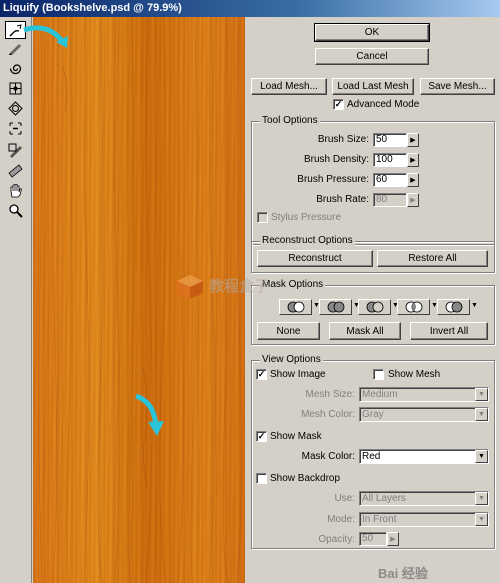 The height and width of the screenshot is (583, 500). Describe the element at coordinates (453, 307) in the screenshot. I see `invert-selection-icon` at that location.